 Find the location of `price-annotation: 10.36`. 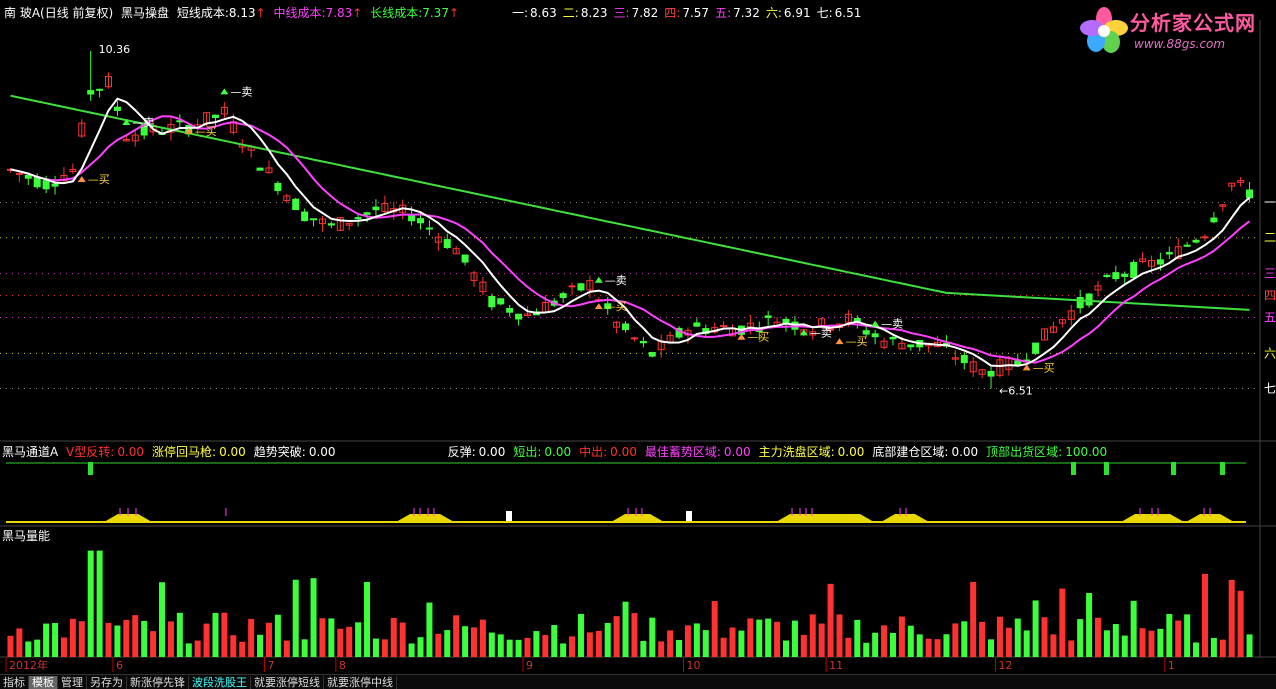

price-annotation: 10.36 is located at coordinates (115, 49).